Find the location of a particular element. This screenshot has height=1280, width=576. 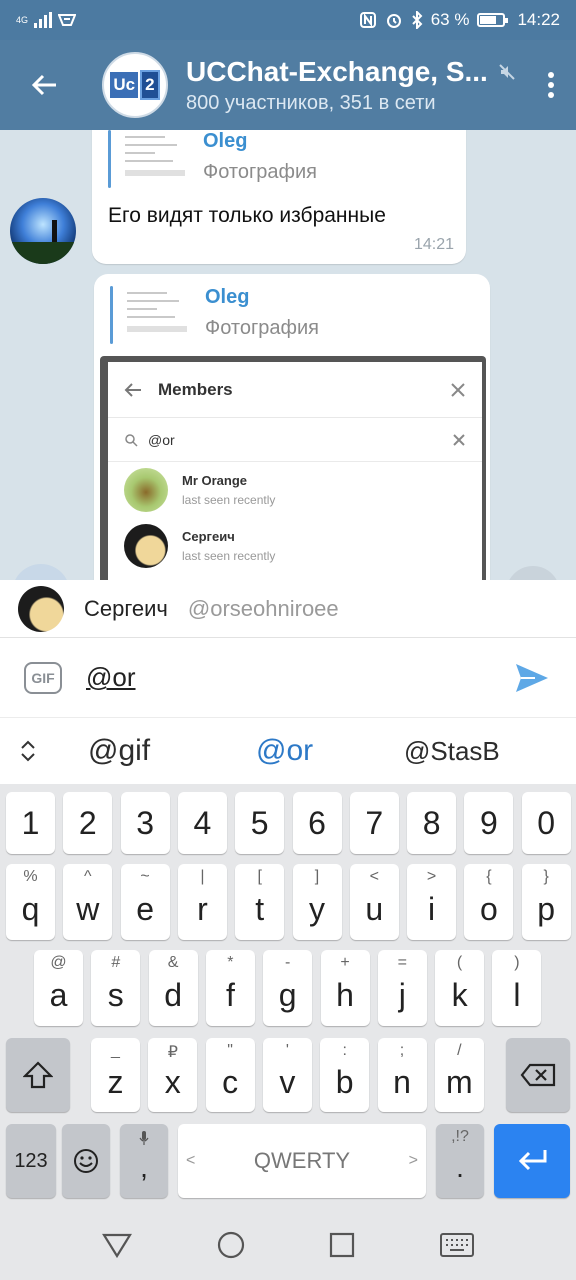

emoji-key is located at coordinates (86, 1161).